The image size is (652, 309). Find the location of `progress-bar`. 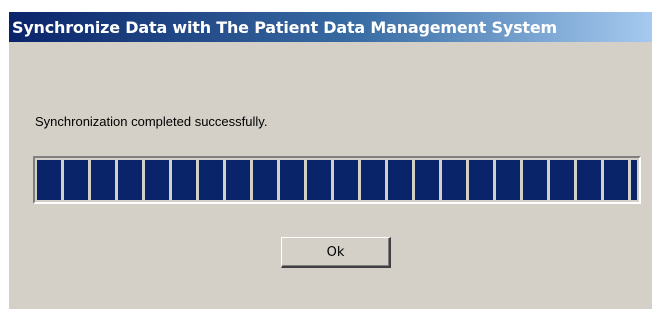

progress-bar is located at coordinates (337, 180).